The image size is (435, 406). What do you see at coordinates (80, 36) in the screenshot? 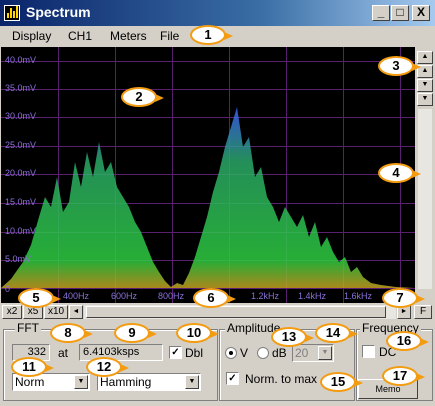
I see `menu-ch1: CH1` at bounding box center [80, 36].